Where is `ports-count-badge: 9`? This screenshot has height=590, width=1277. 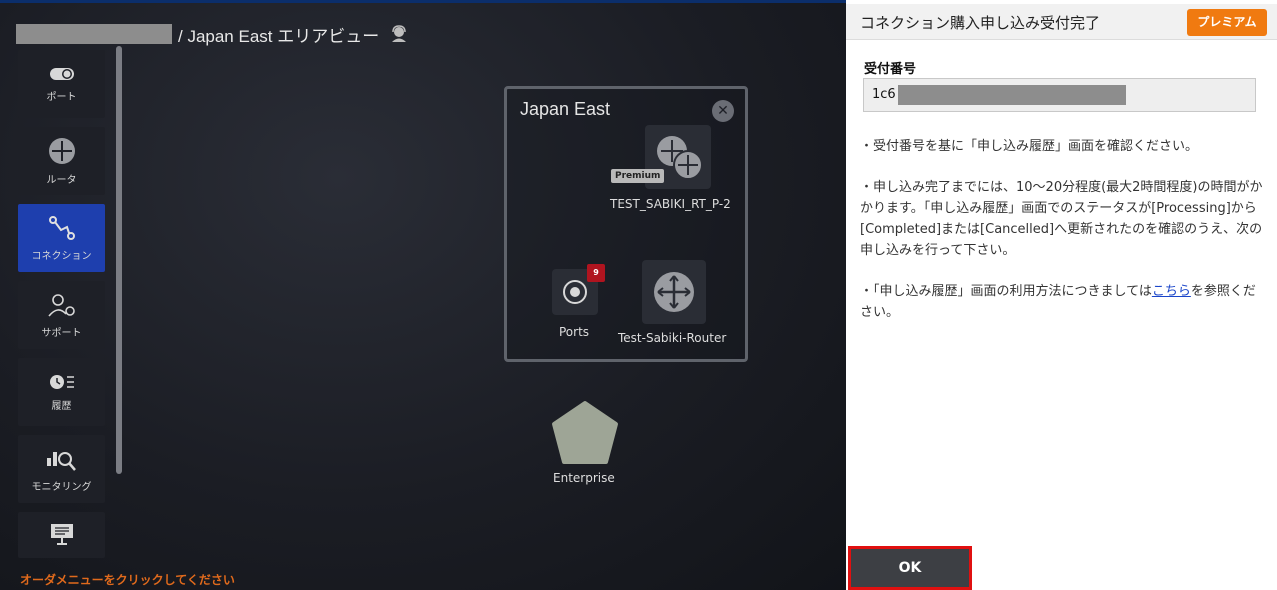 ports-count-badge: 9 is located at coordinates (596, 273).